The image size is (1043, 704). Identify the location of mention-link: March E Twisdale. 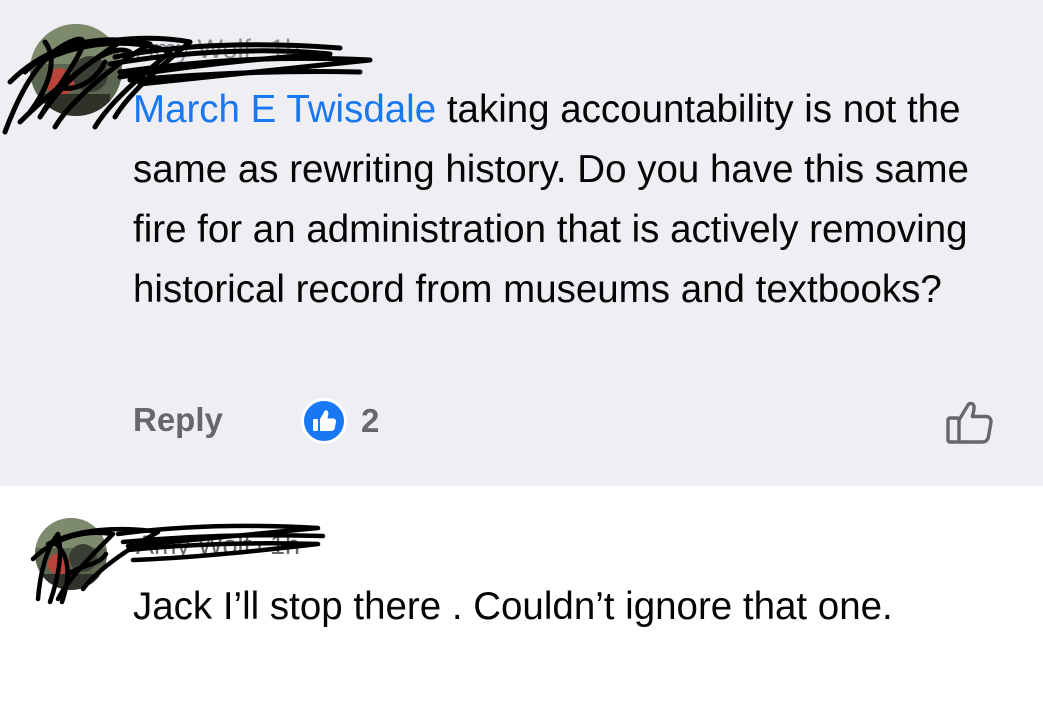
(284, 109).